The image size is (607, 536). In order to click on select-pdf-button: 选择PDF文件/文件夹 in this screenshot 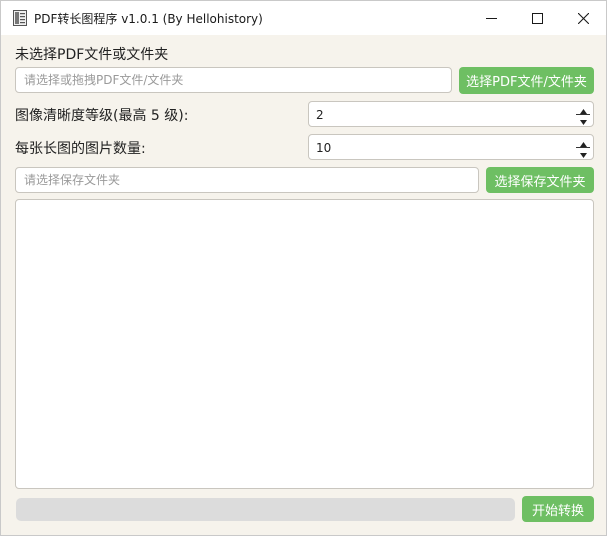, I will do `click(526, 80)`.